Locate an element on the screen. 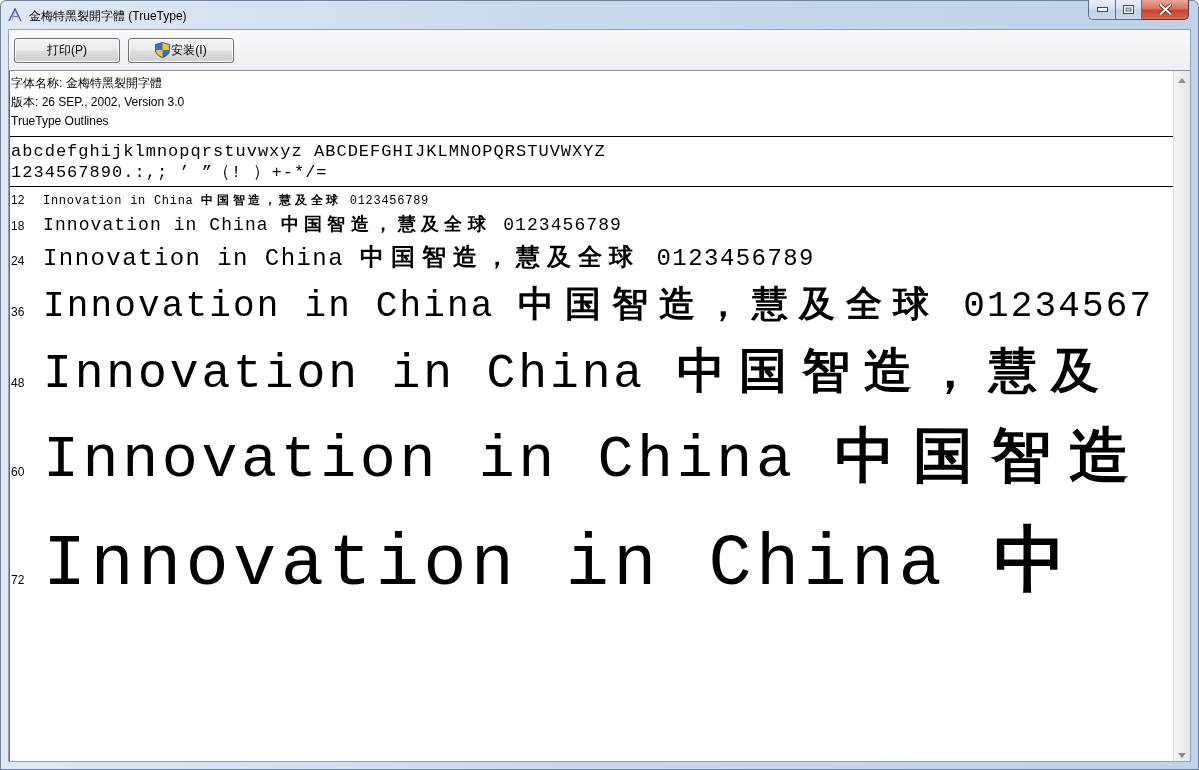 The height and width of the screenshot is (770, 1199). close-icon is located at coordinates (1165, 9).